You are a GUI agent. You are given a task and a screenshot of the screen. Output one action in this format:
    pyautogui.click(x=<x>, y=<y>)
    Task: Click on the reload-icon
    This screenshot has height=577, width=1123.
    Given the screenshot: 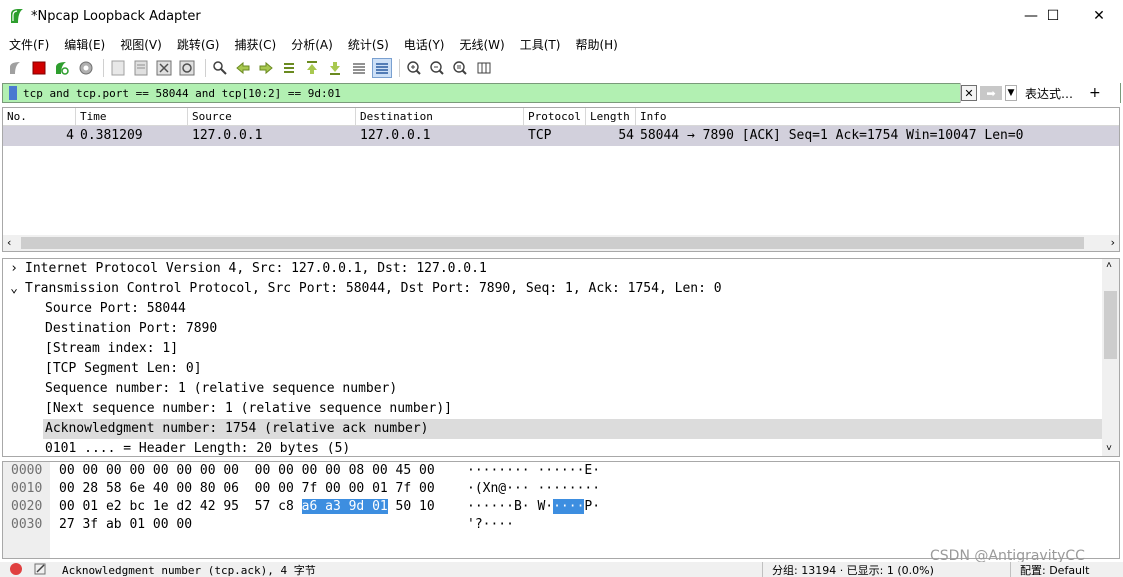 What is the action you would take?
    pyautogui.click(x=187, y=68)
    